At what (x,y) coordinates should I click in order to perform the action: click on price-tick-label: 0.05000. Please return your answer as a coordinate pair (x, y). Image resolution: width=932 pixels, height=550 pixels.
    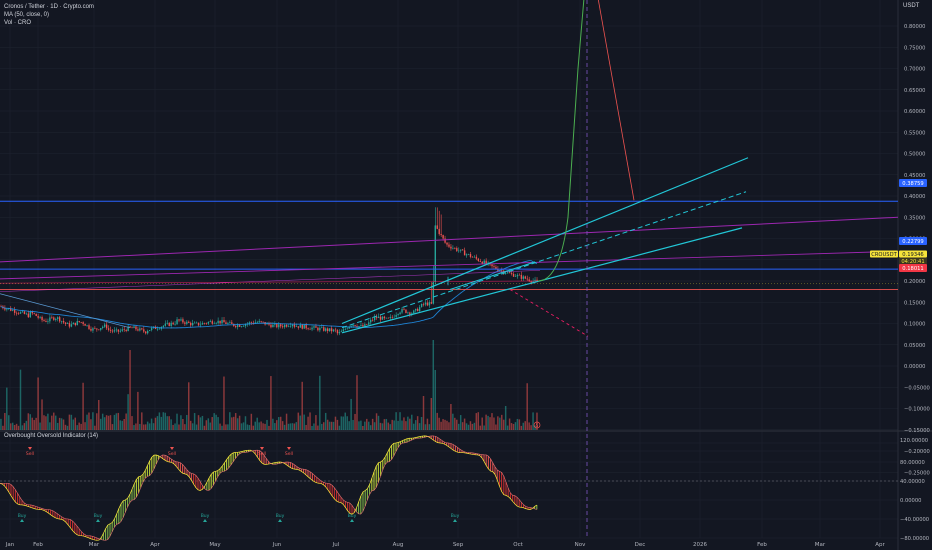
    Looking at the image, I should click on (914, 346).